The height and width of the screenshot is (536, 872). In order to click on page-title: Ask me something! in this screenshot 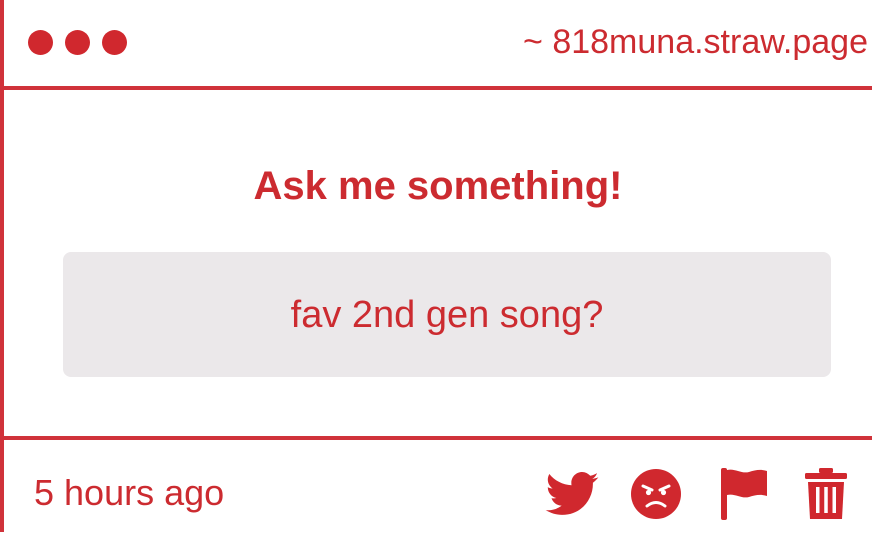, I will do `click(438, 186)`.